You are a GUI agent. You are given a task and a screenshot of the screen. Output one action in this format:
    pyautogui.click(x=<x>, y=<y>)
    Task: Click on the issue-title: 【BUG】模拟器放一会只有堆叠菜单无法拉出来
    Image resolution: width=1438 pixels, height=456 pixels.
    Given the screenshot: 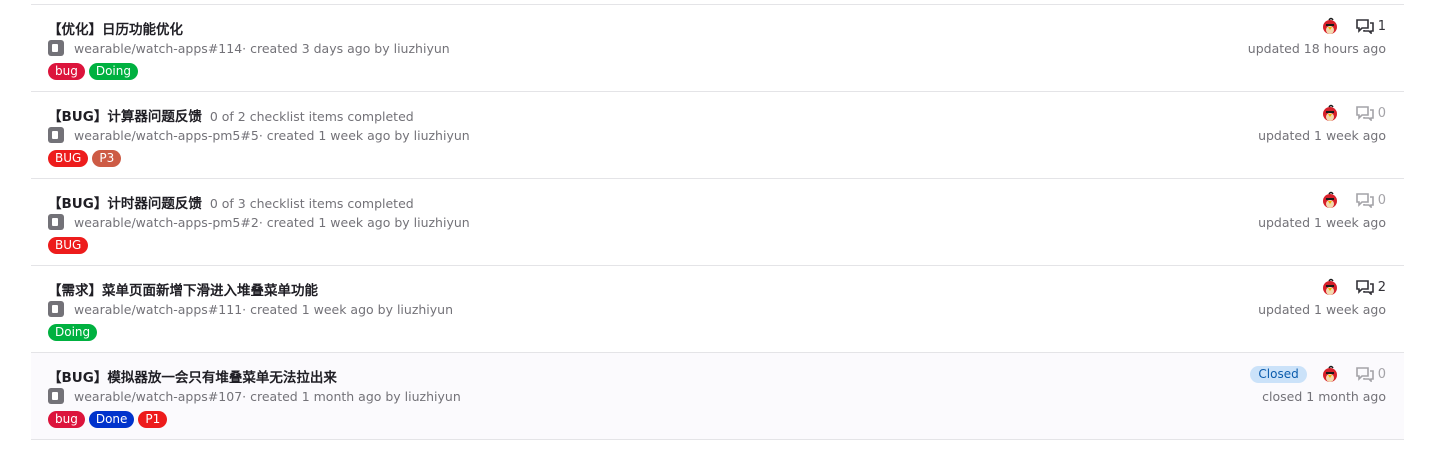 What is the action you would take?
    pyautogui.click(x=192, y=378)
    